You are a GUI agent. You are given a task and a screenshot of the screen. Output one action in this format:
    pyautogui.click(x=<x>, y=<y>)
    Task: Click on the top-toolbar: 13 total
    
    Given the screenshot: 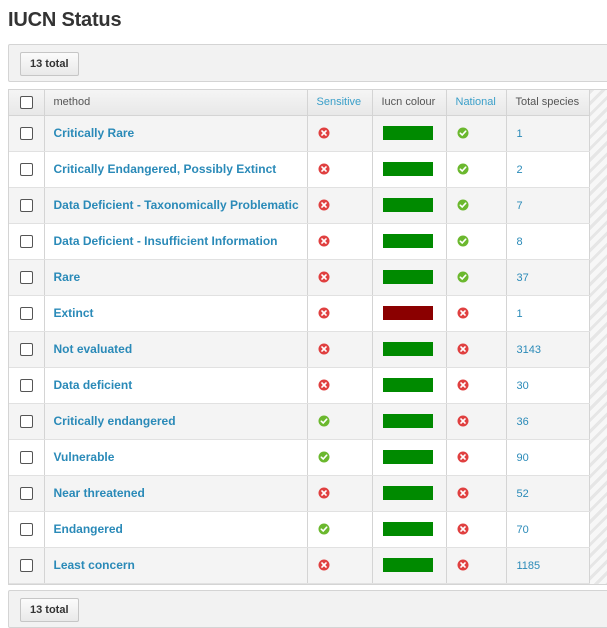 What is the action you would take?
    pyautogui.click(x=307, y=63)
    